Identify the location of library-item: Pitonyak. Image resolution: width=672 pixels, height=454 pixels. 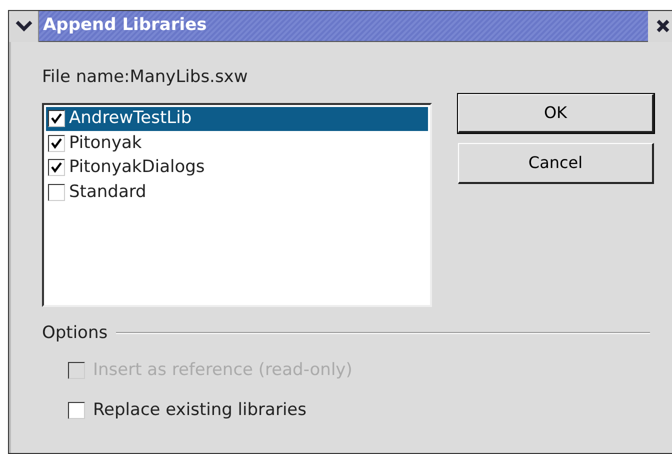
(237, 143).